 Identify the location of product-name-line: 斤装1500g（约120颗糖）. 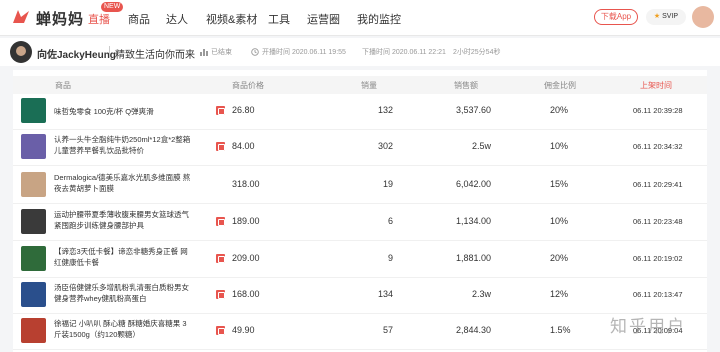
(97, 334).